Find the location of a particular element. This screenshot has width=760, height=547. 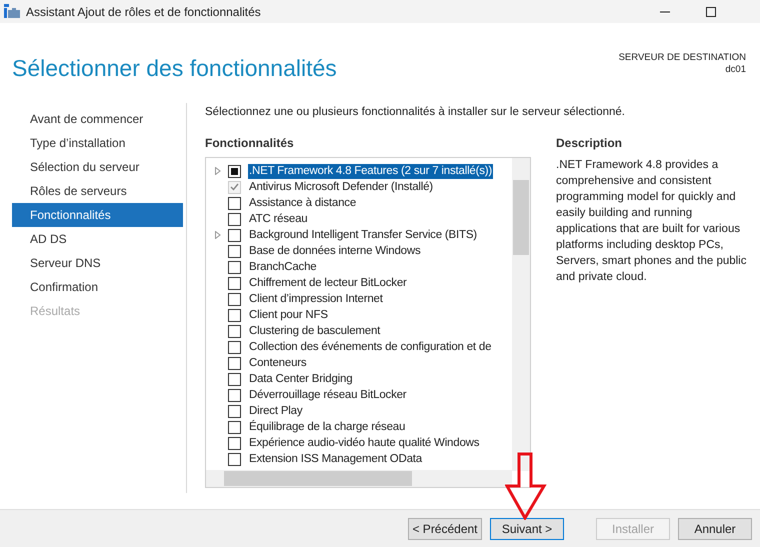

feature-label: Client pour NFS is located at coordinates (288, 315).